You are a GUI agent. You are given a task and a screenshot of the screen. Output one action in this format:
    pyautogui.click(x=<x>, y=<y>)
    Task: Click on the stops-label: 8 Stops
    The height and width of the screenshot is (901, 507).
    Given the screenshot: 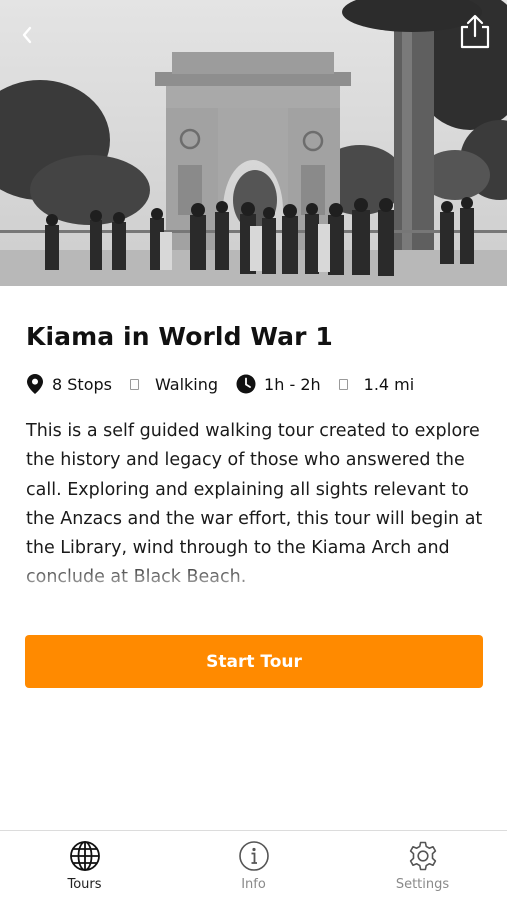 What is the action you would take?
    pyautogui.click(x=82, y=384)
    